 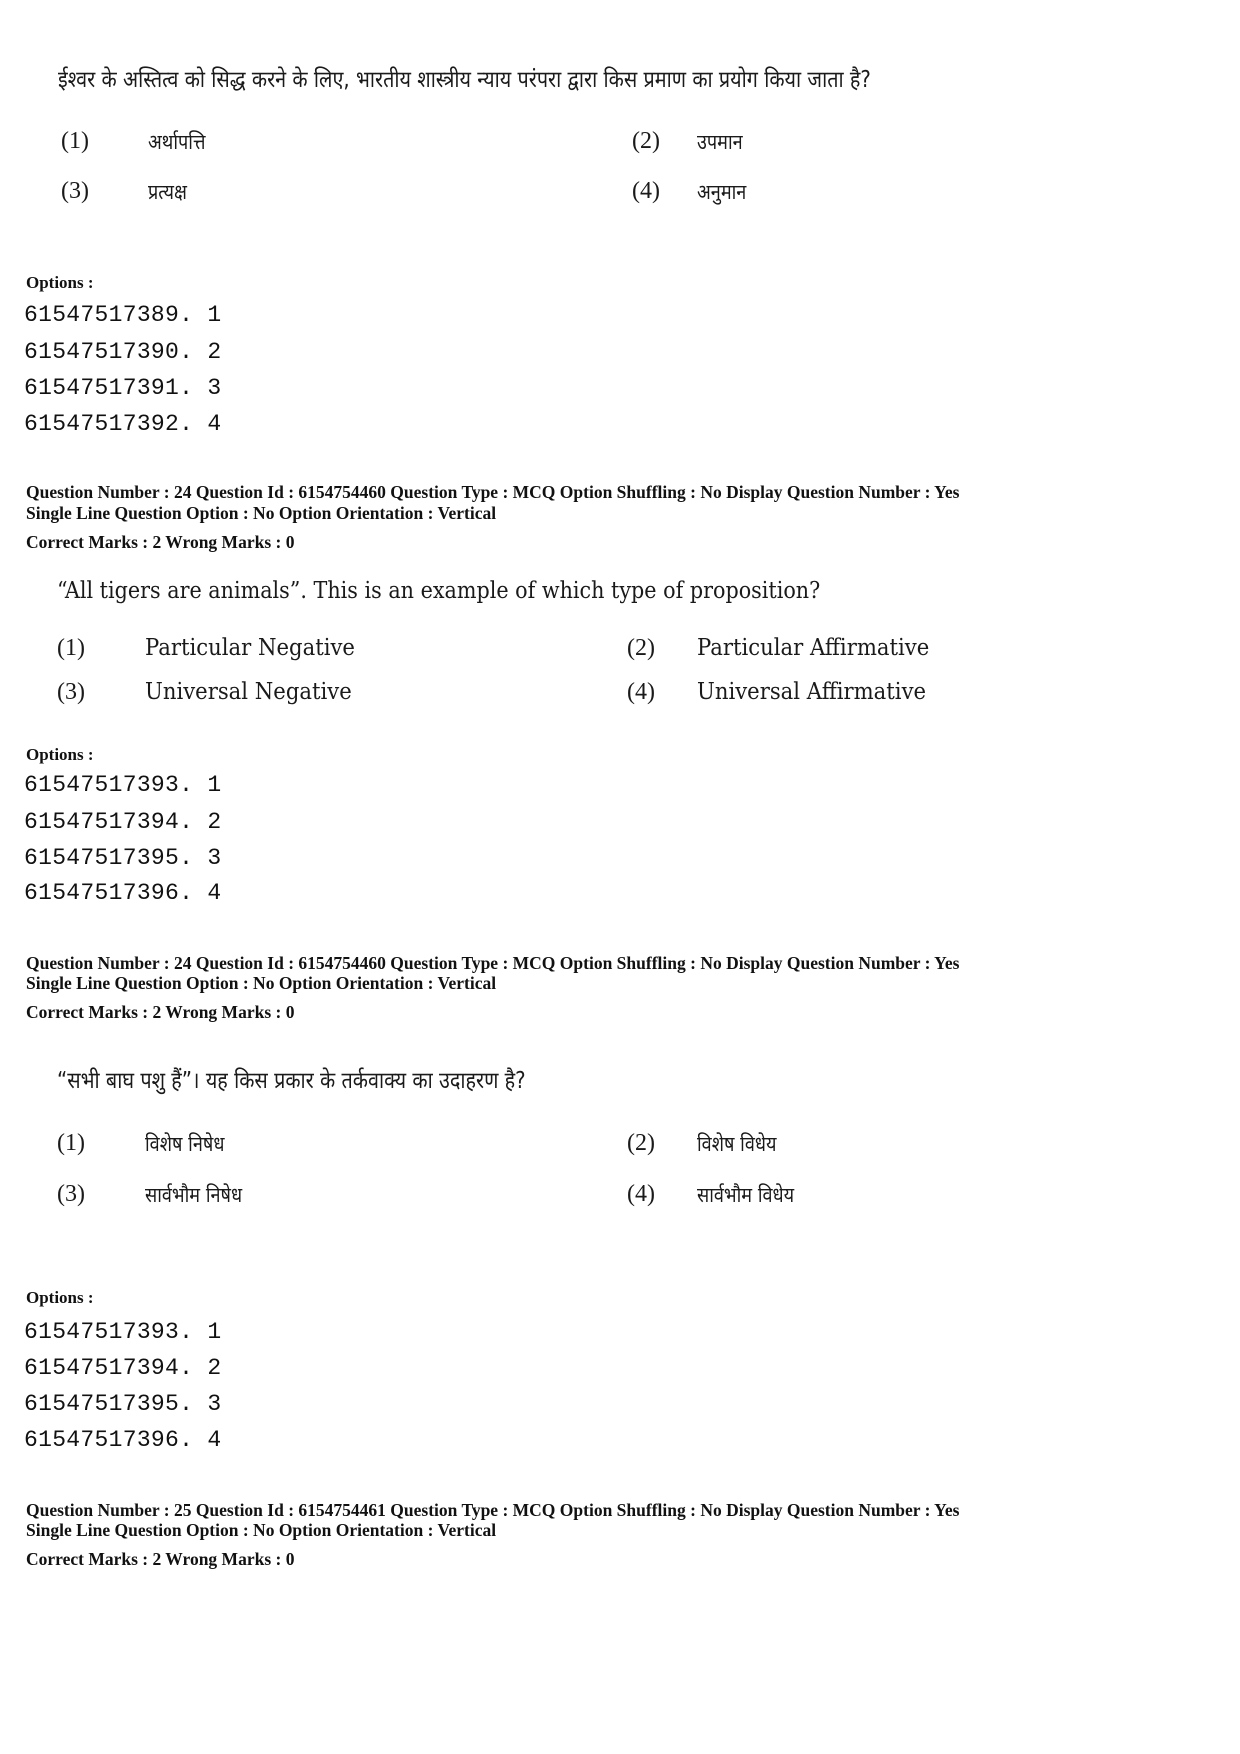 What do you see at coordinates (123, 388) in the screenshot?
I see `option-id: 61547517391. 3` at bounding box center [123, 388].